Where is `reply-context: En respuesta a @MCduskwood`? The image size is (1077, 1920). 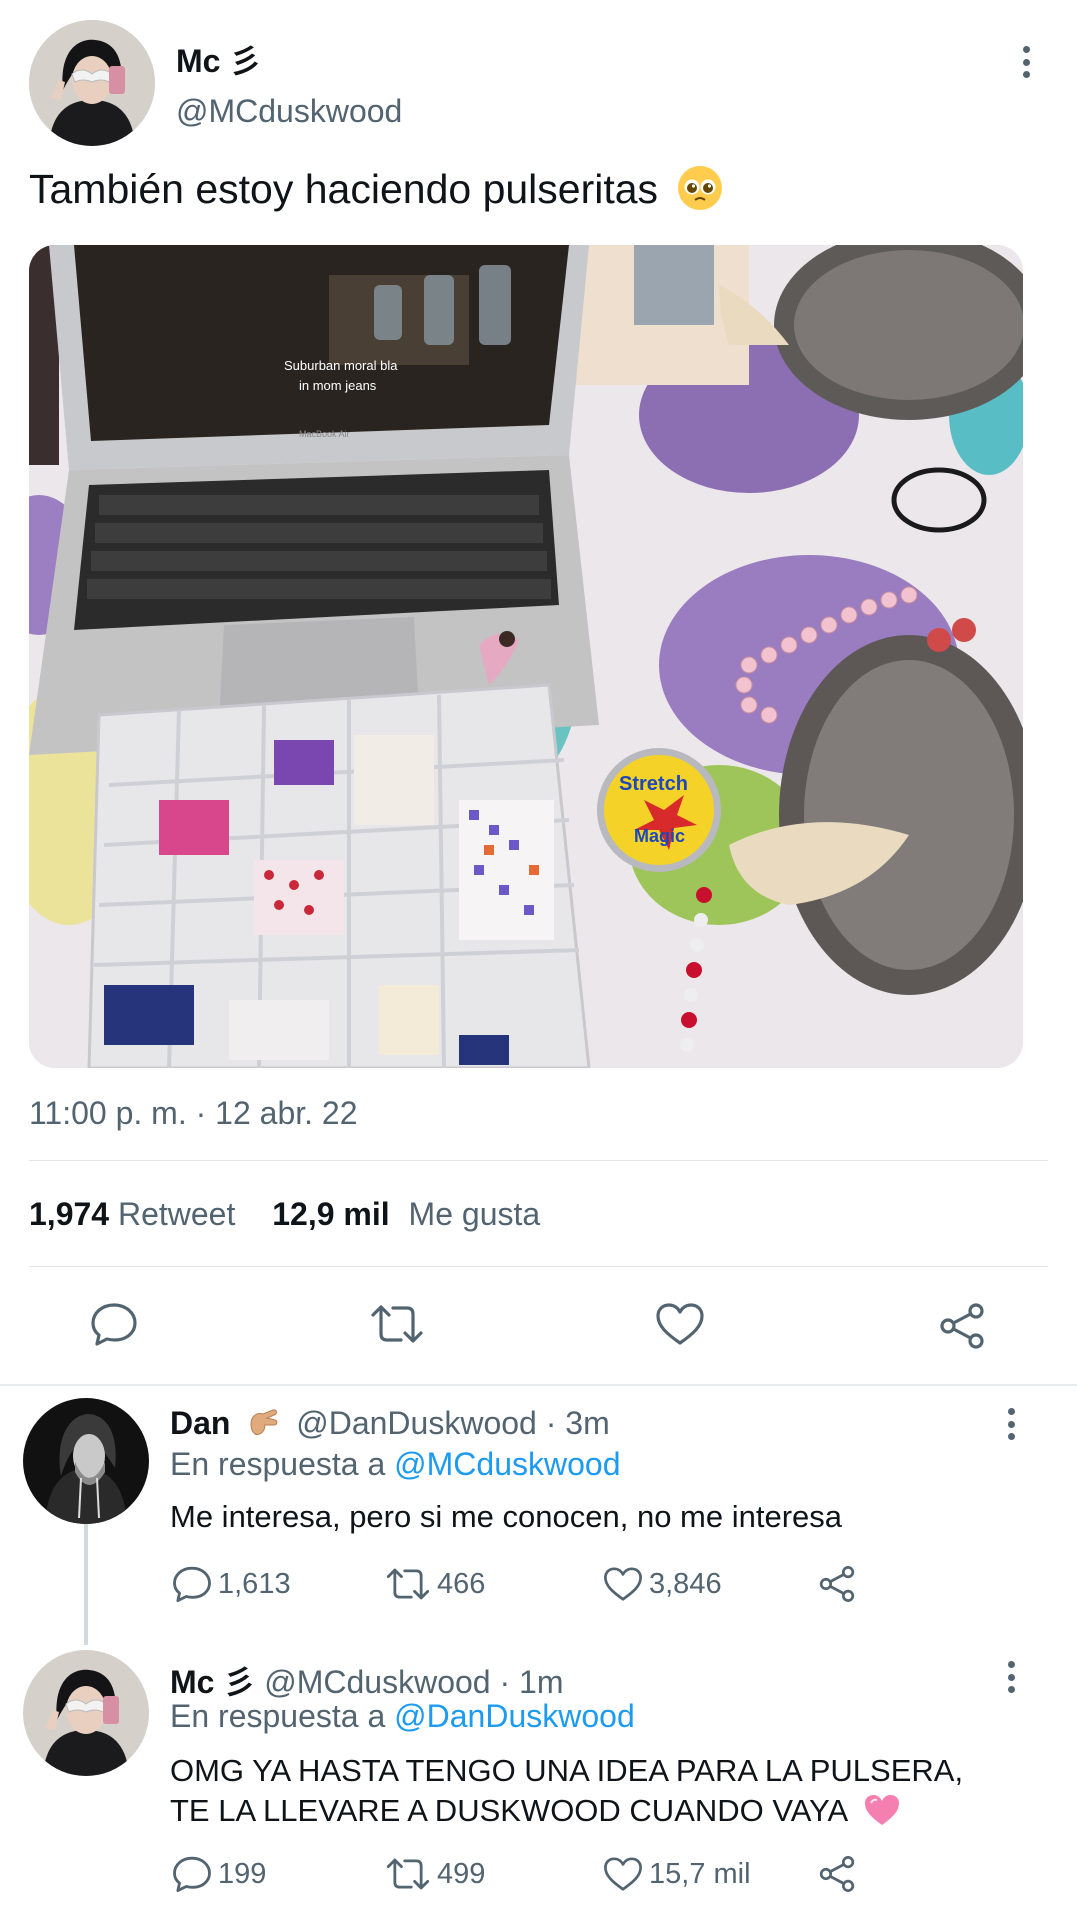 reply-context: En respuesta a @MCduskwood is located at coordinates (395, 1464).